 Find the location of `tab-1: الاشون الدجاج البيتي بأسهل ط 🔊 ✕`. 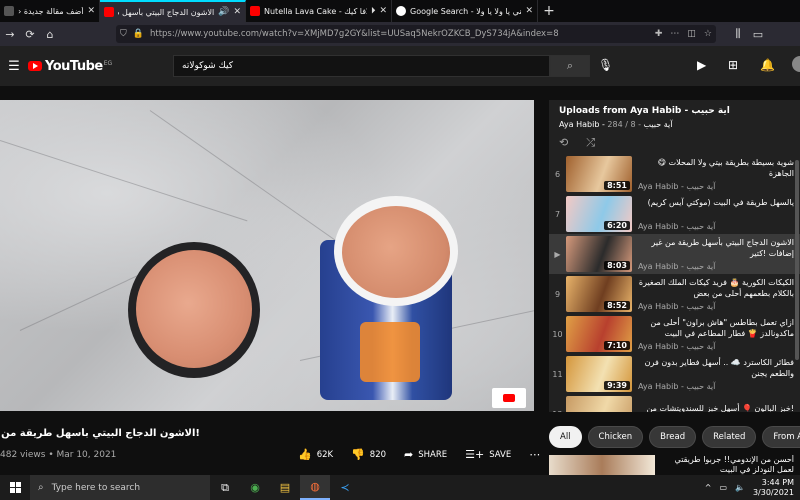

tab-1: الاشون الدجاج البيتي بأسهل ط 🔊 ✕ is located at coordinates (173, 11).